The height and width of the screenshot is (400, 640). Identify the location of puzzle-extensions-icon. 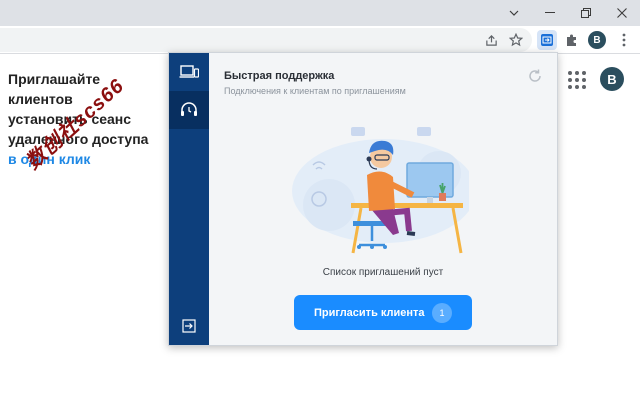
(571, 40).